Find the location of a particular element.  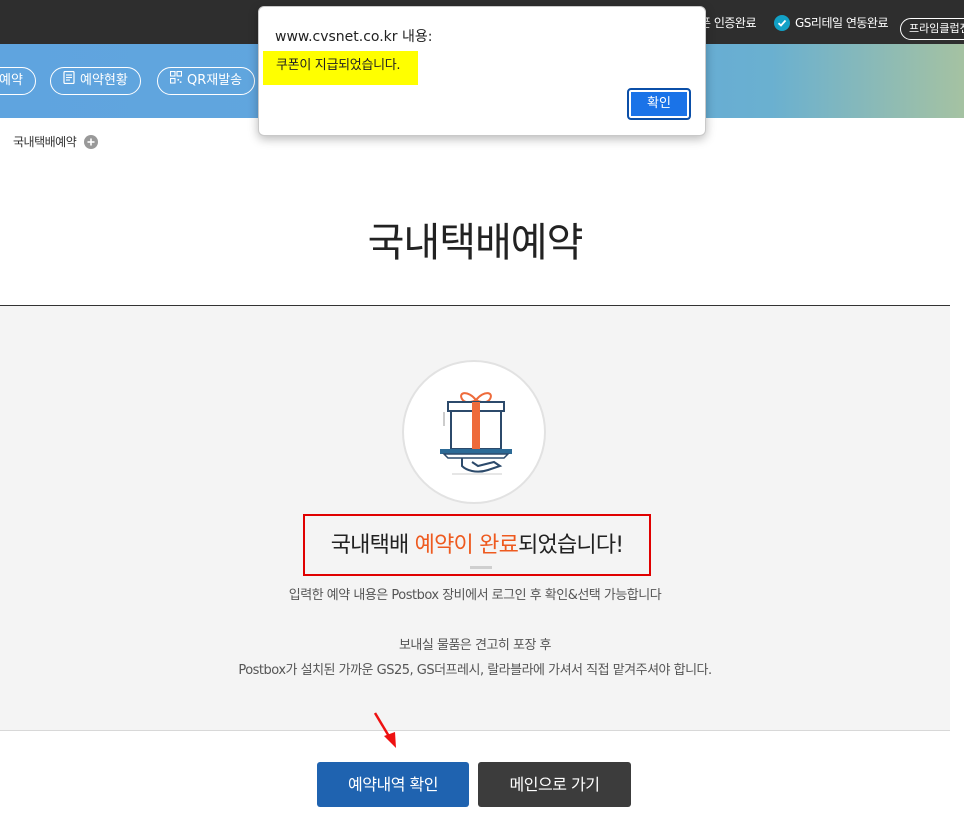

gift-on-hand-icon is located at coordinates (476, 433).